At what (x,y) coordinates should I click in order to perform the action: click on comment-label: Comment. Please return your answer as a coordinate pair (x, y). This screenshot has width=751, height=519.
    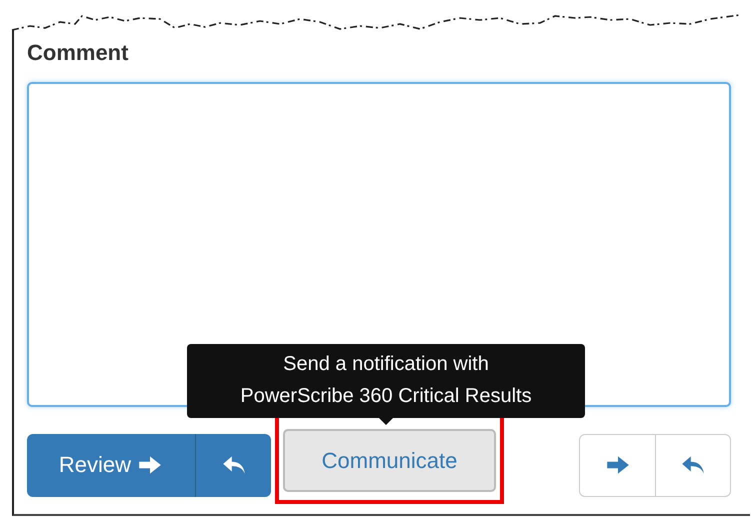
    Looking at the image, I should click on (78, 53).